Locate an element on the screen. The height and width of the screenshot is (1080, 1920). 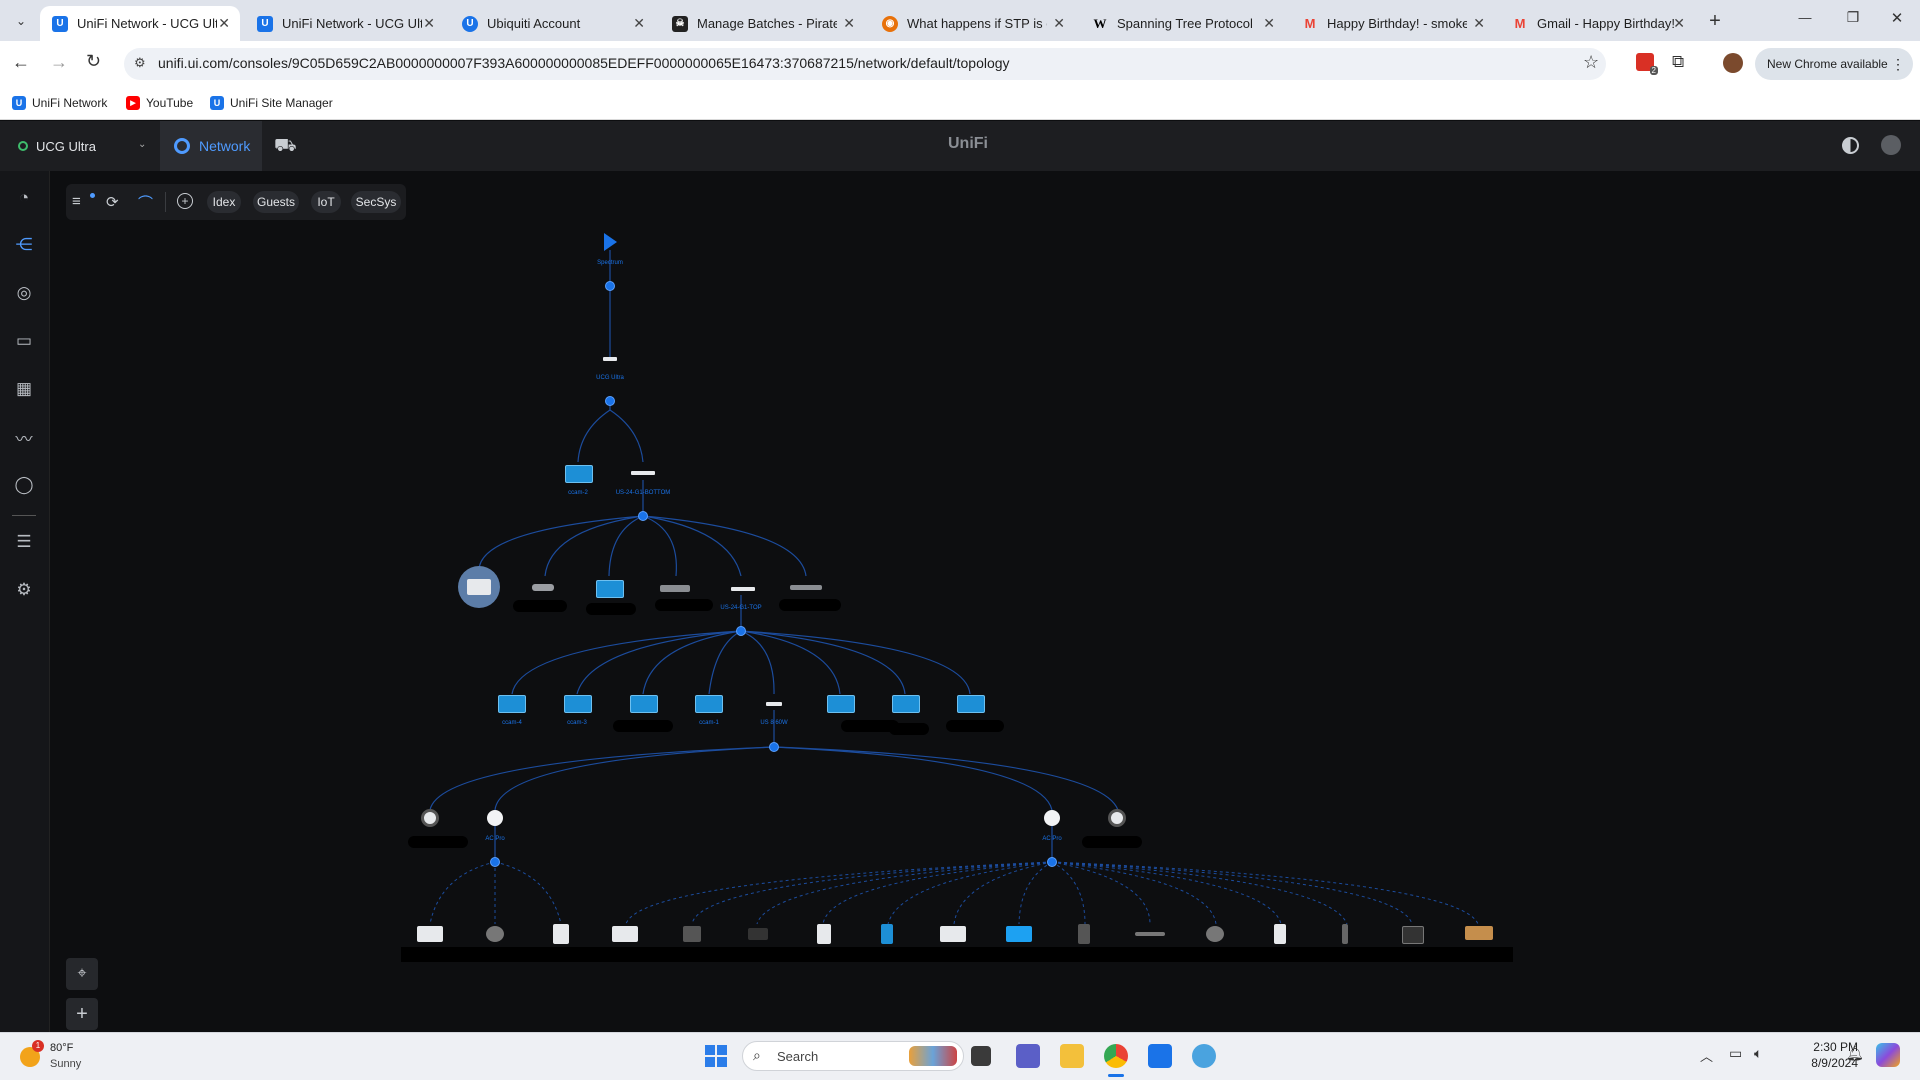
bookmark-unifi-network: U UniFi Network is located at coordinates (59, 103).